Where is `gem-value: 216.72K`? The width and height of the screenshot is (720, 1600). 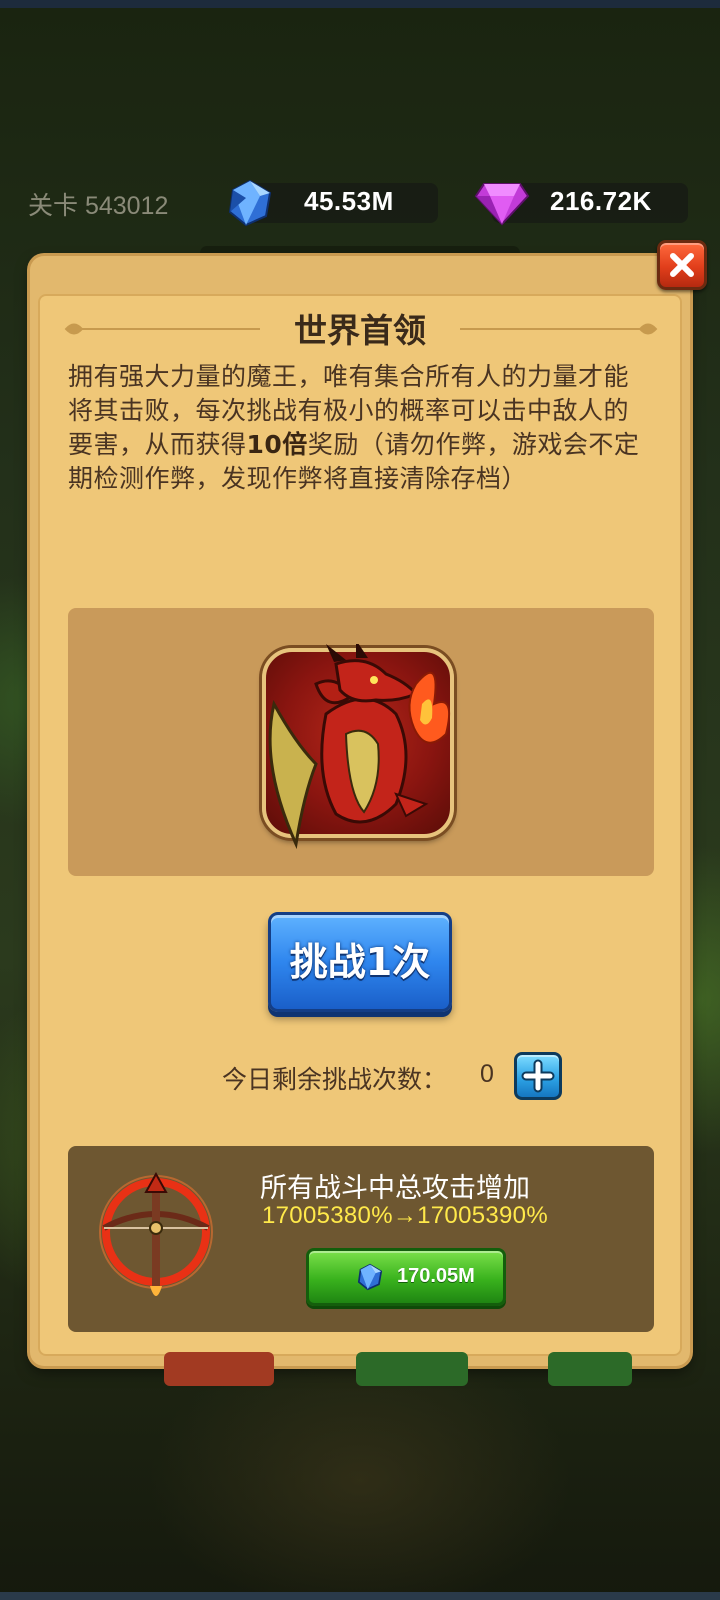
gem-value: 216.72K is located at coordinates (601, 201).